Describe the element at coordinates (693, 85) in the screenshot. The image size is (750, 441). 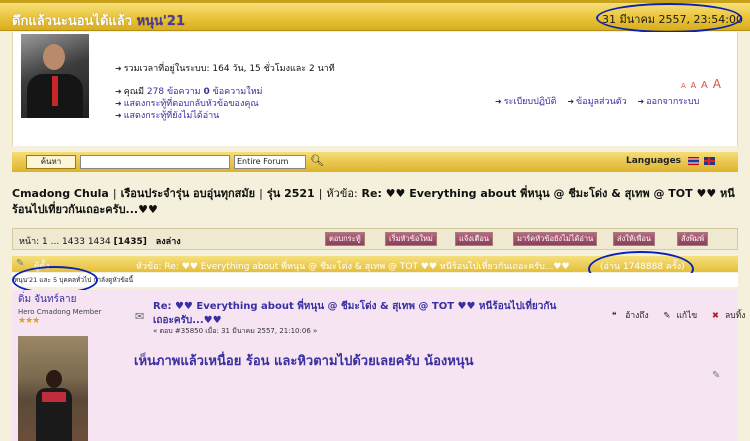
I see `font-size-s: A` at that location.